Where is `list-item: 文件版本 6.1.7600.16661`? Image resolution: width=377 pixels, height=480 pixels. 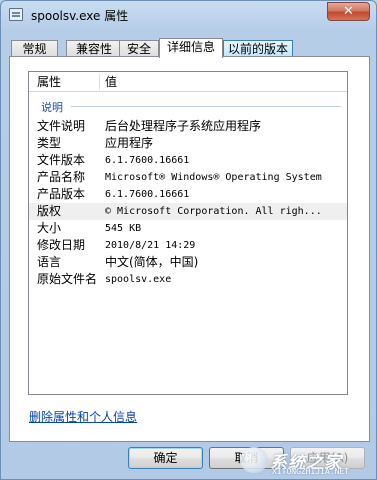 list-item: 文件版本 6.1.7600.16661 is located at coordinates (188, 160).